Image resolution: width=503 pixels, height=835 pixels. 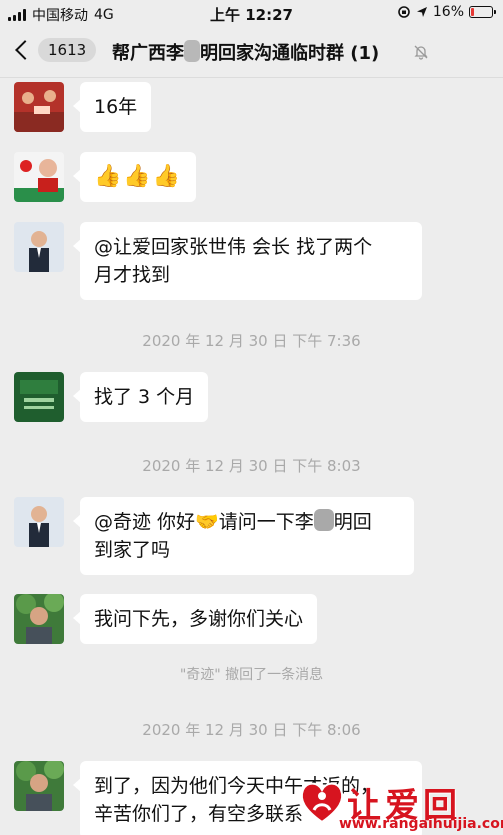 What do you see at coordinates (421, 12) in the screenshot?
I see `location-icon` at bounding box center [421, 12].